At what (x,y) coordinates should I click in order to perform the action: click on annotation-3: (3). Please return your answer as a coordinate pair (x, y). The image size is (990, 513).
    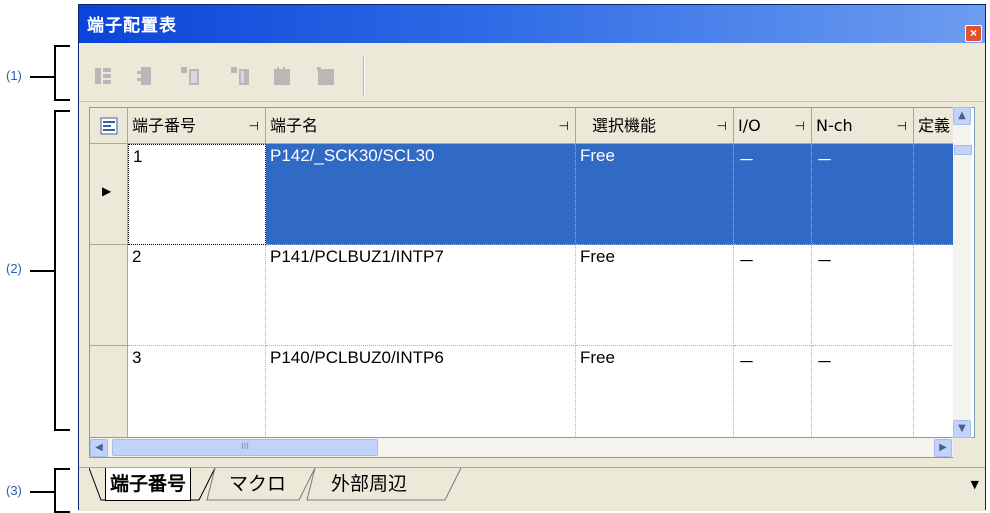
    Looking at the image, I should click on (14, 490).